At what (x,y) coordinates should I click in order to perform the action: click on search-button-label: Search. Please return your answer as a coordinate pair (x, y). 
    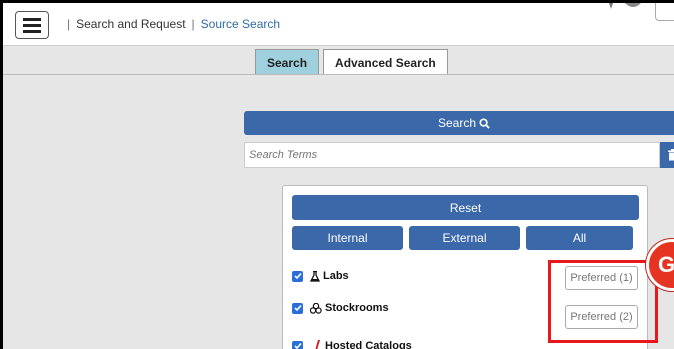
    Looking at the image, I should click on (457, 123).